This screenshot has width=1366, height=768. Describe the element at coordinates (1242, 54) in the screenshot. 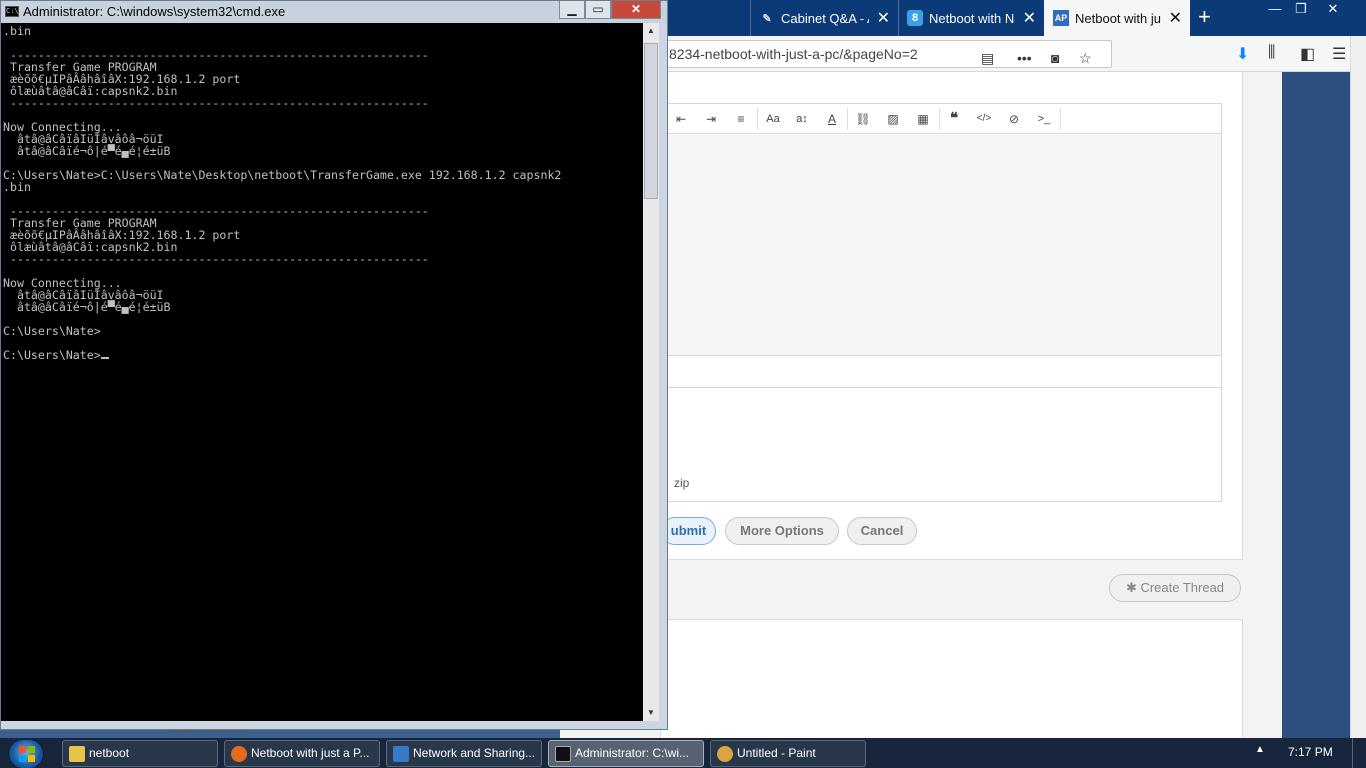

I see `downloads-icon: ⬇` at that location.